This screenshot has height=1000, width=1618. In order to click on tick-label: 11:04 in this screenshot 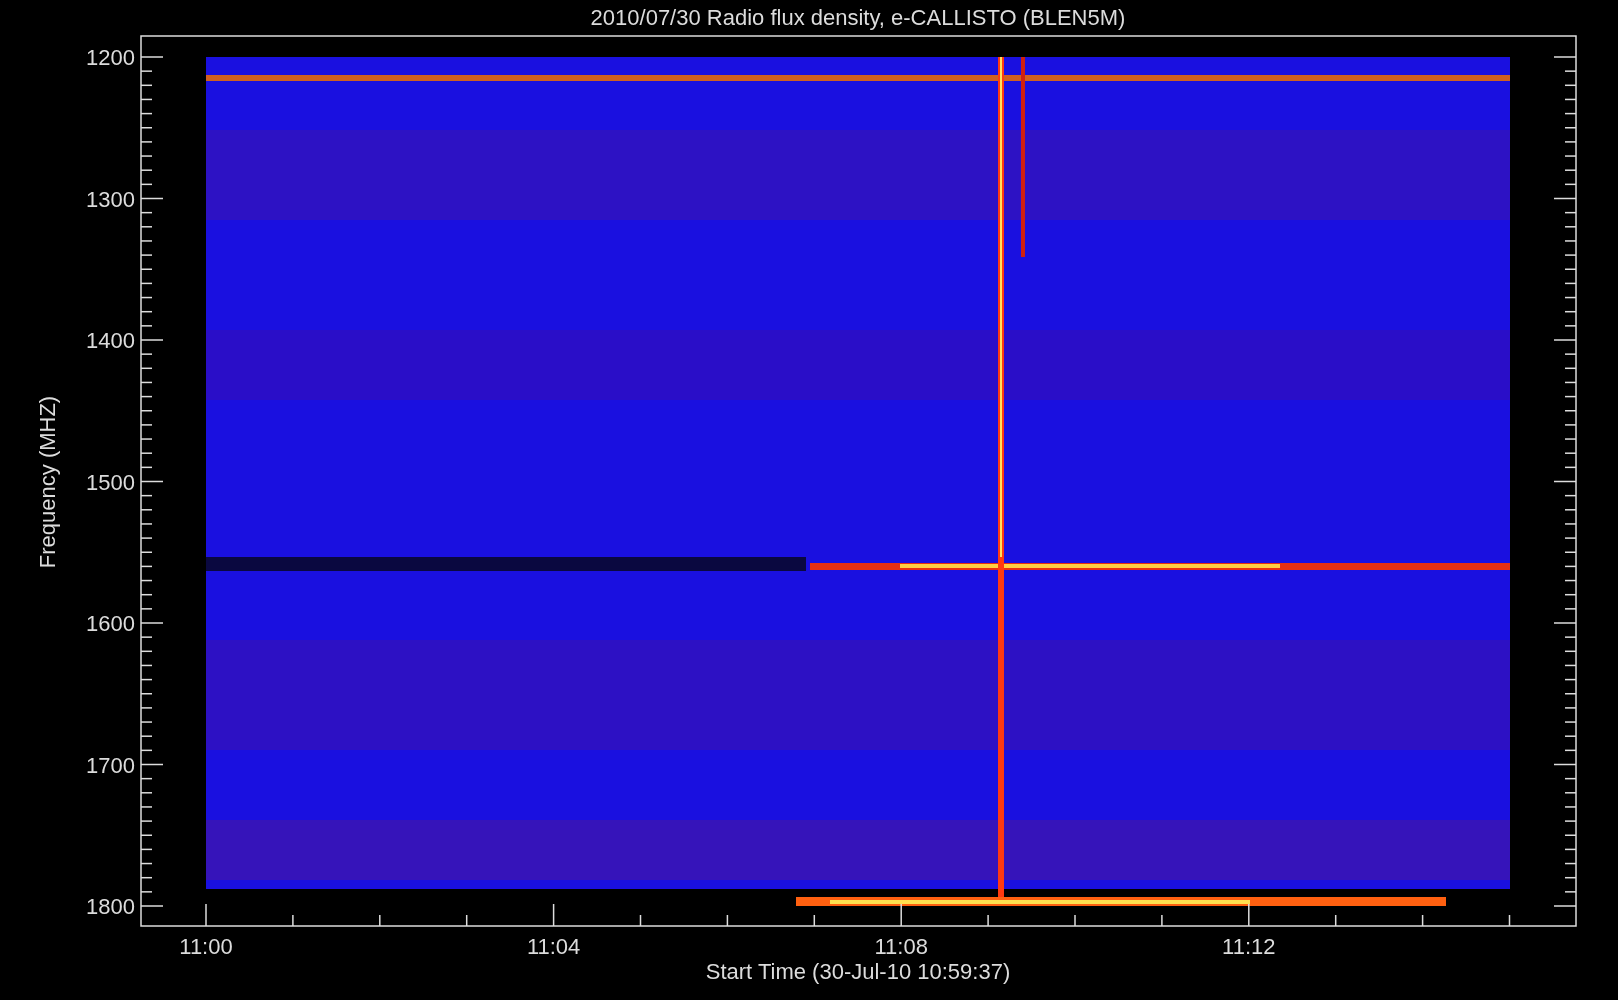, I will do `click(553, 946)`.